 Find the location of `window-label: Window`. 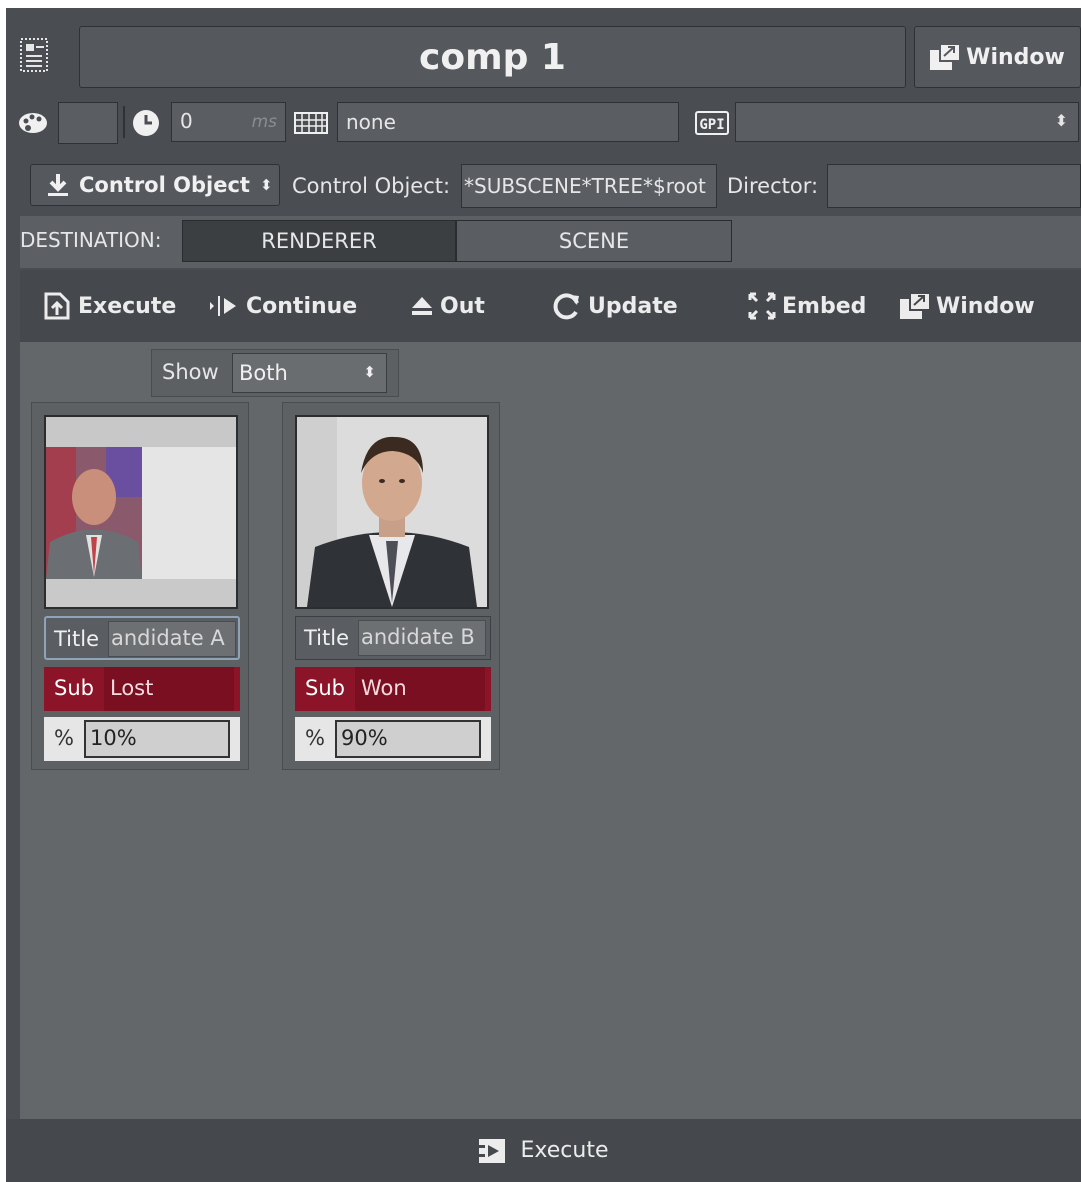

window-label: Window is located at coordinates (985, 306).